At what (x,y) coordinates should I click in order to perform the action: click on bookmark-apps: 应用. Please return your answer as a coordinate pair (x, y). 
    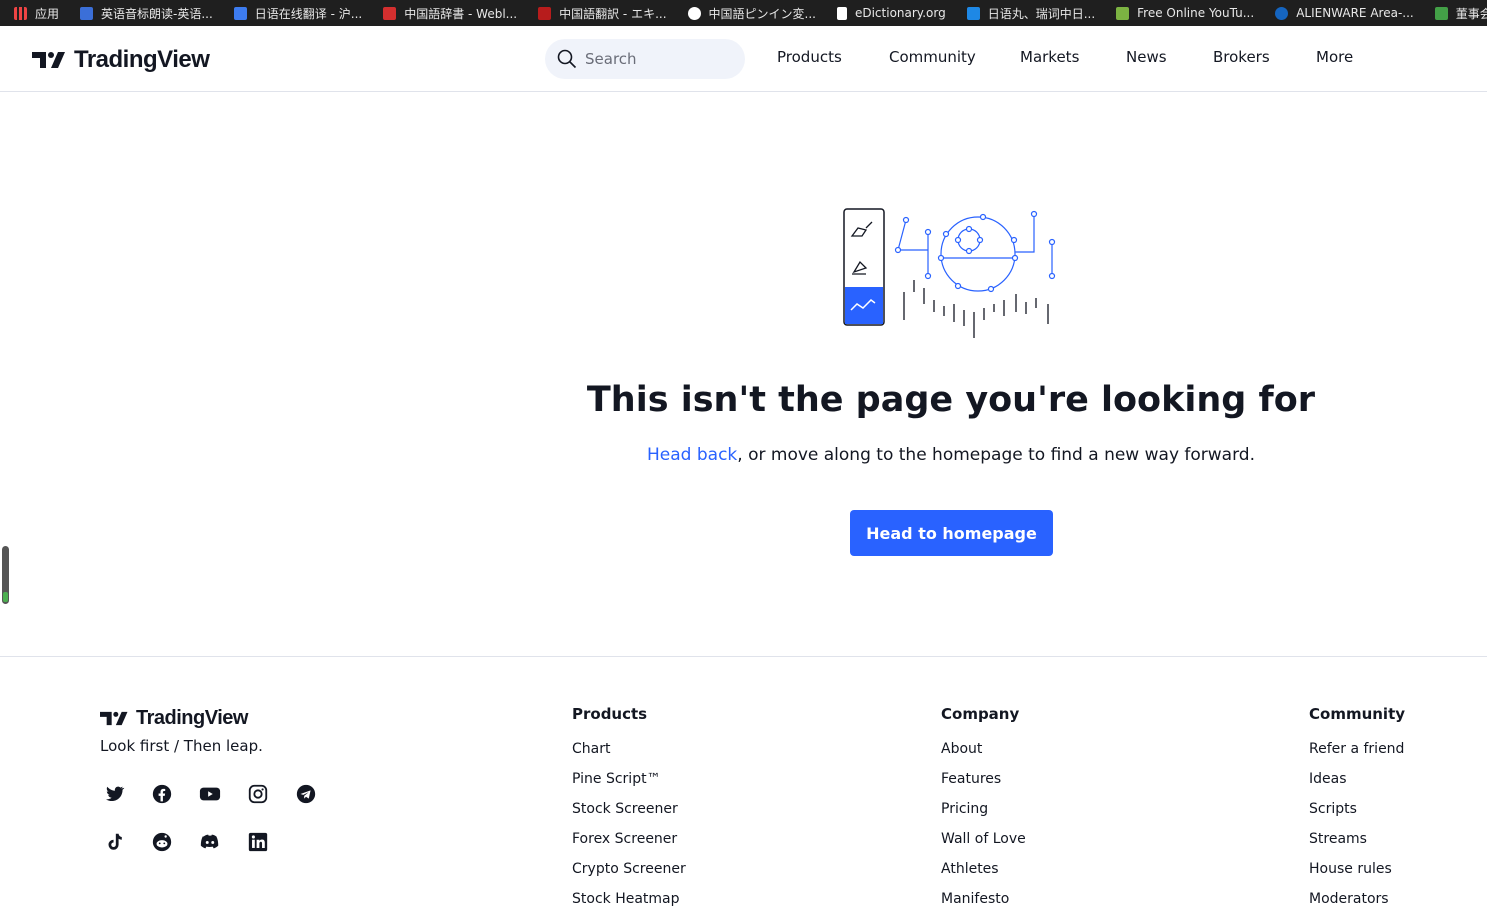
    Looking at the image, I should click on (33, 13).